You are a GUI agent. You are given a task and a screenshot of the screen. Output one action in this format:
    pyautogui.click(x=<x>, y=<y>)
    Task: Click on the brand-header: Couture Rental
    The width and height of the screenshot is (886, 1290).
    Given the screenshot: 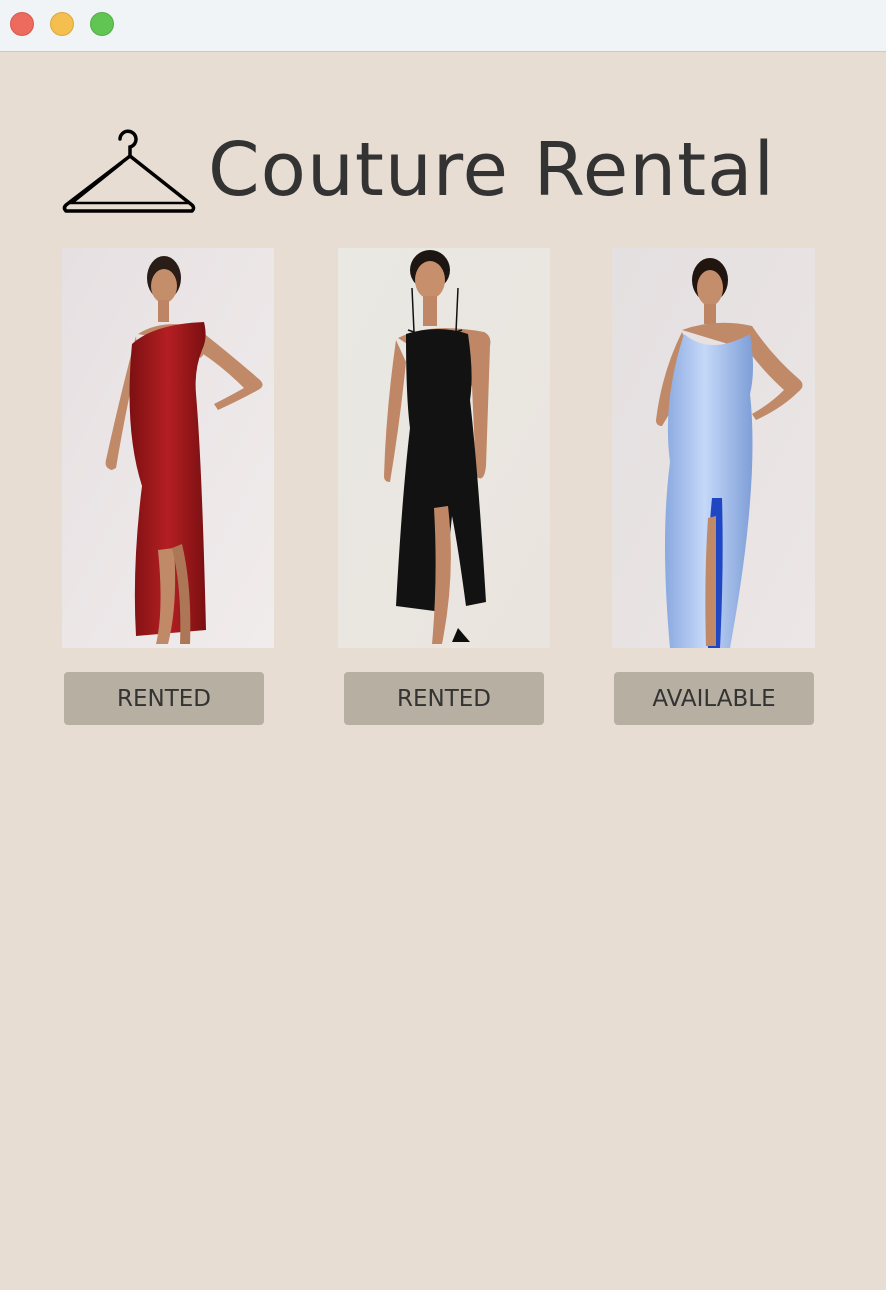 What is the action you would take?
    pyautogui.click(x=418, y=170)
    